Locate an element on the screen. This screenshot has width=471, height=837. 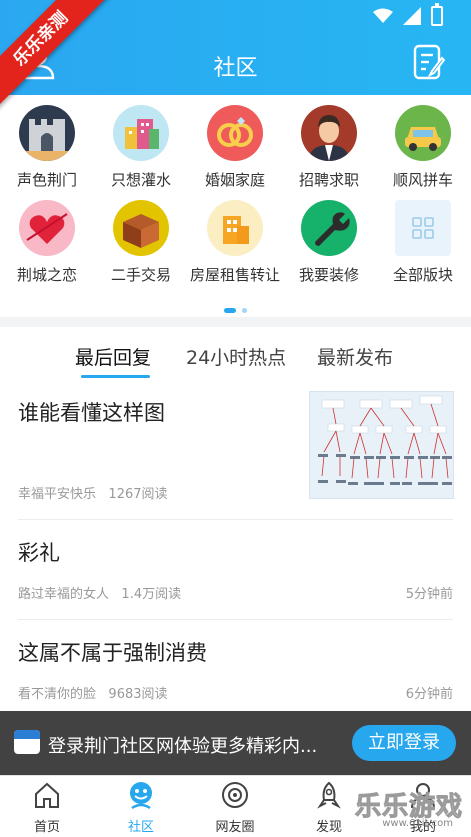
category-item: 声色荆门 is located at coordinates (47, 147).